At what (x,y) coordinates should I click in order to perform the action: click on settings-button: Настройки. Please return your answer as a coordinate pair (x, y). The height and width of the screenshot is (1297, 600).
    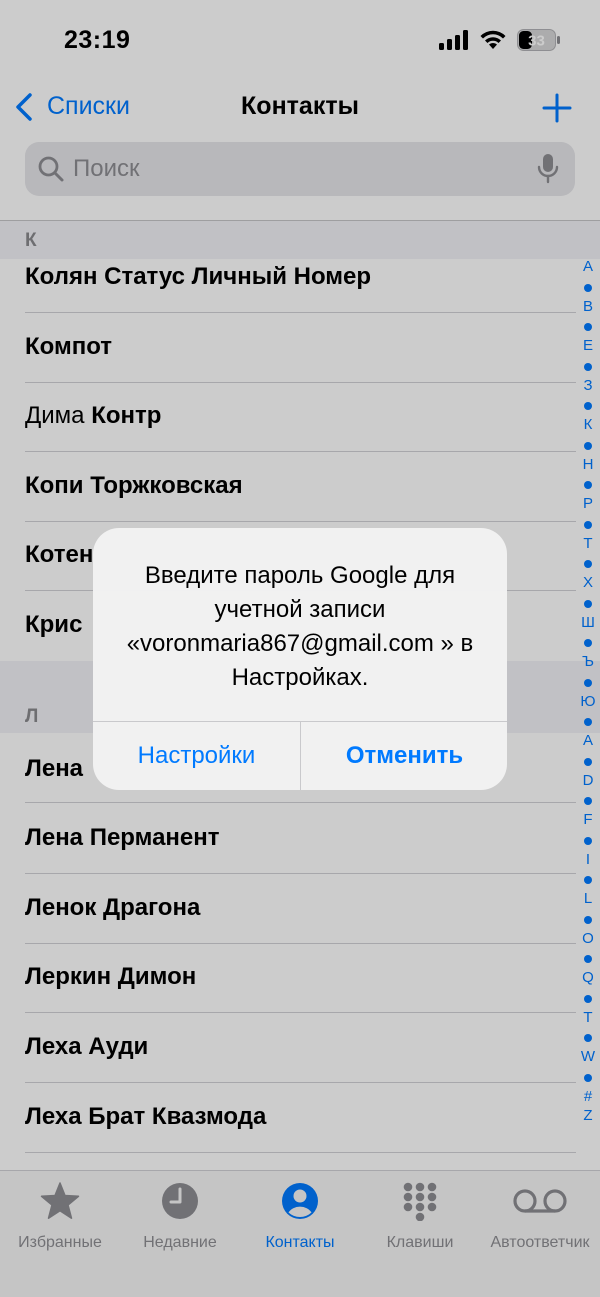
    Looking at the image, I should click on (196, 756).